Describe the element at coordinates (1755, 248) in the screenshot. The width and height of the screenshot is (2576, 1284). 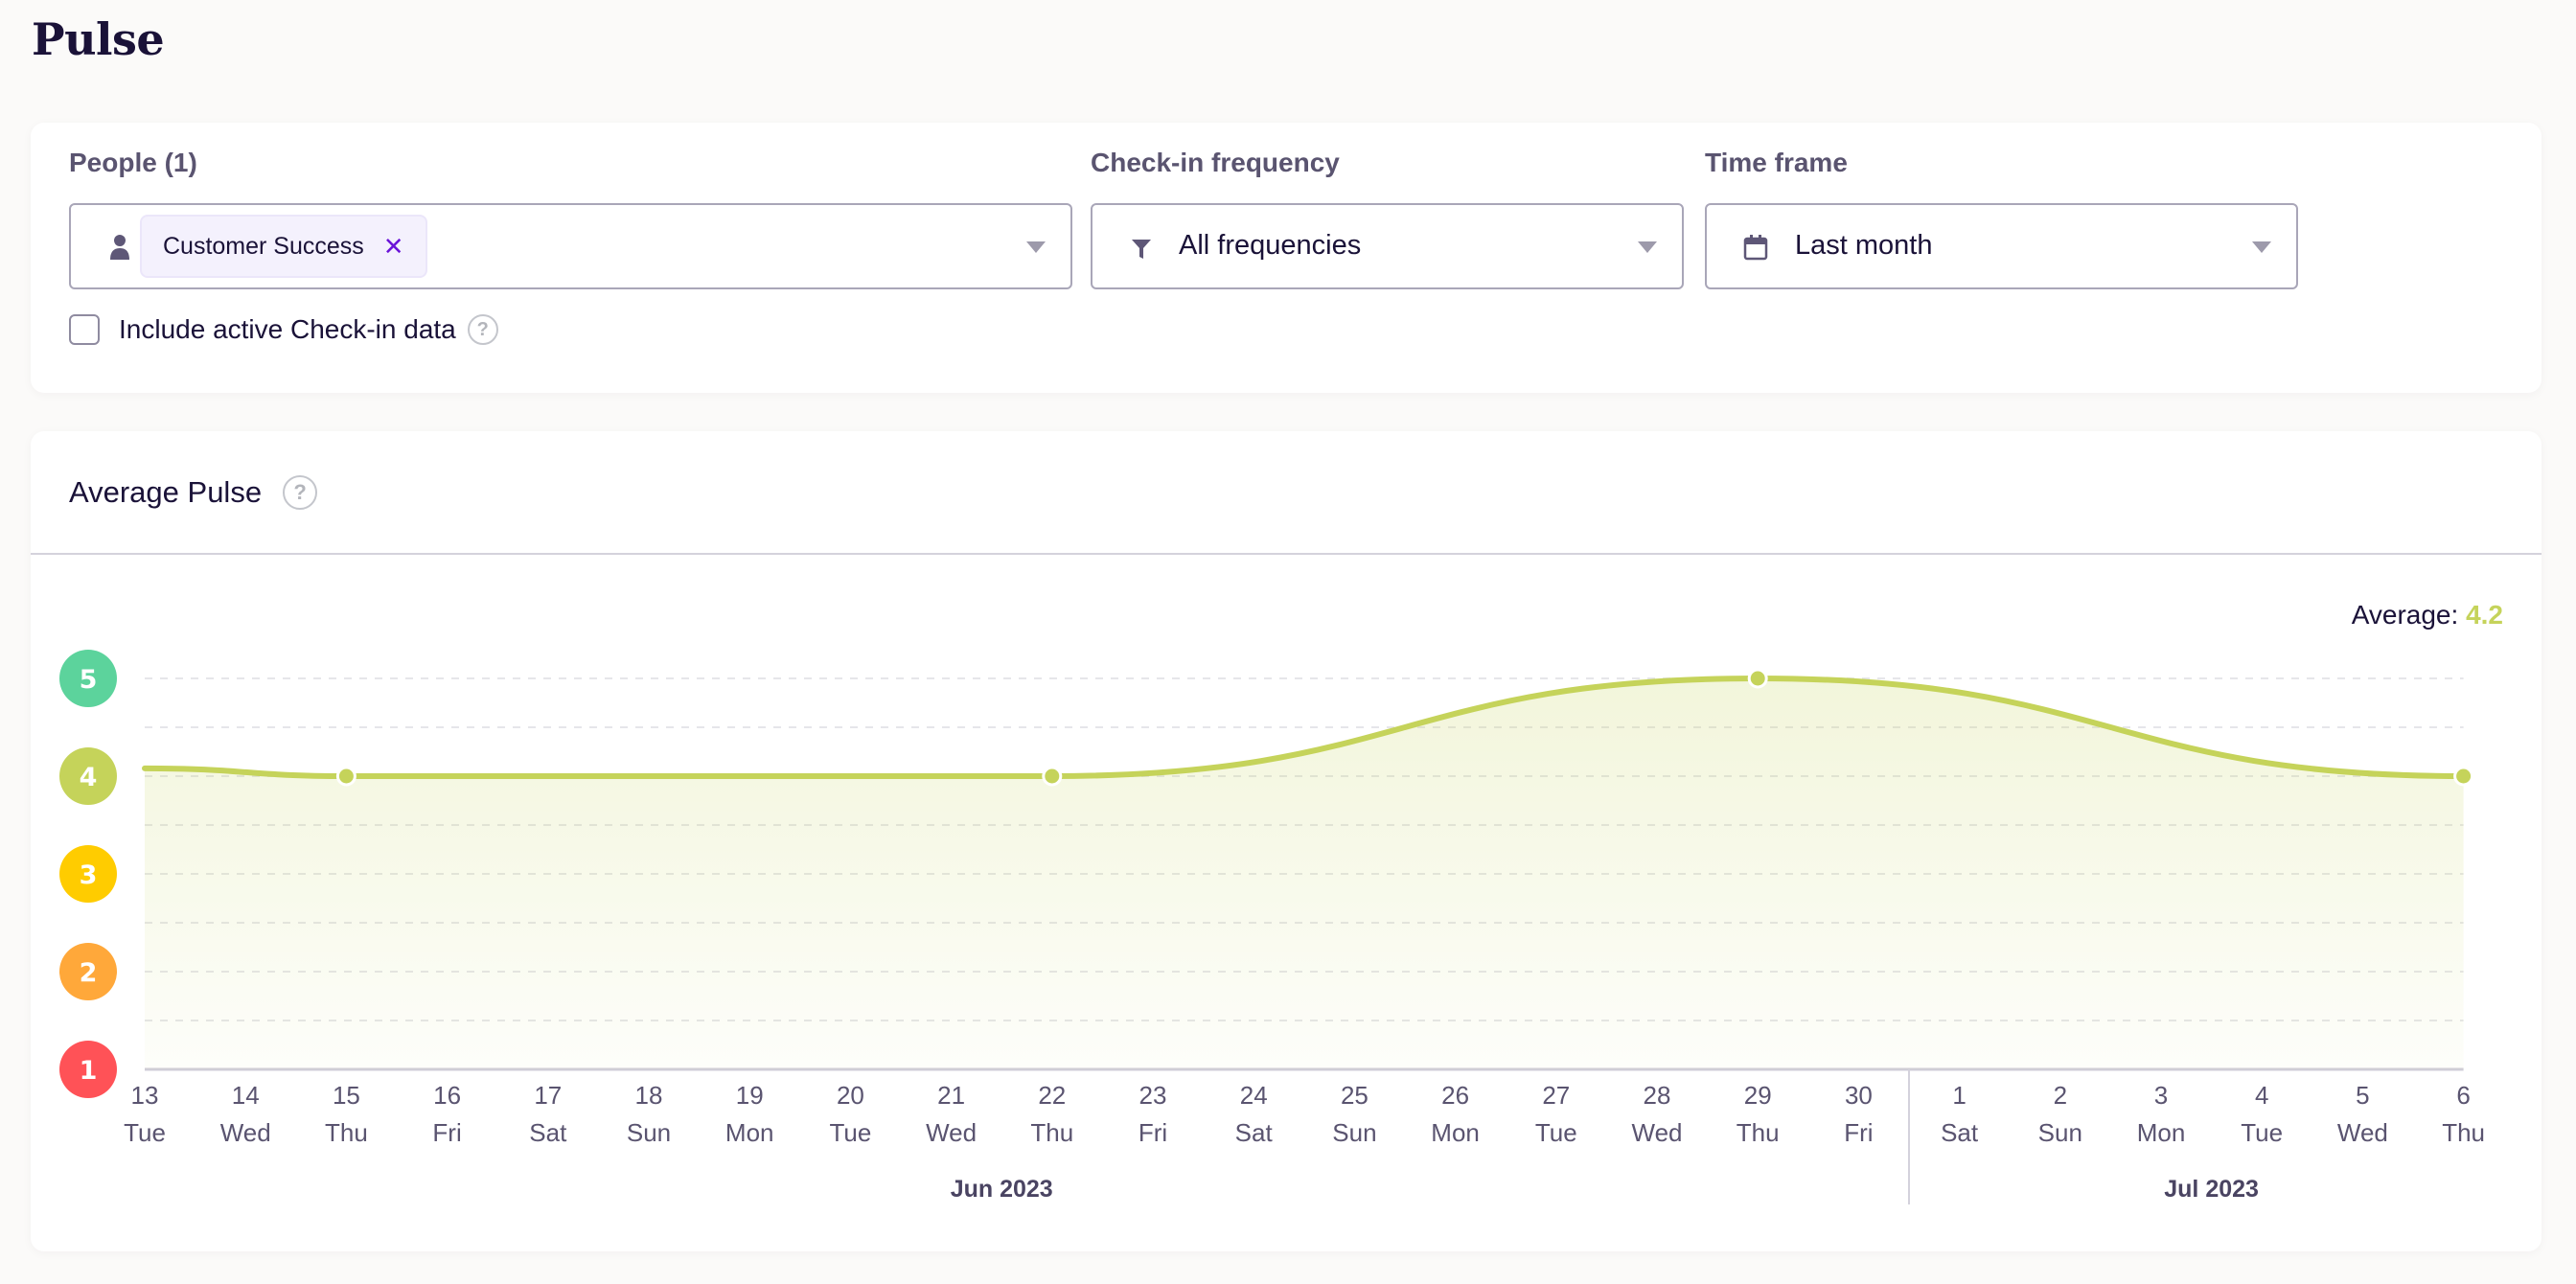
I see `calendar-icon` at that location.